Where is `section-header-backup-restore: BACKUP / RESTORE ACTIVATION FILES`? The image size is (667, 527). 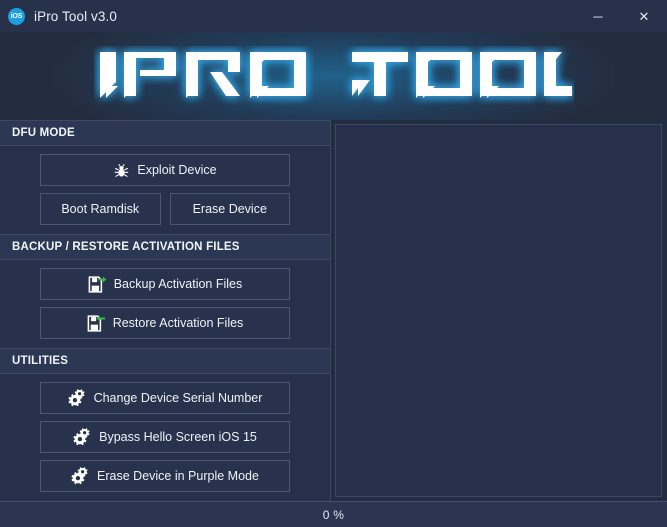 section-header-backup-restore: BACKUP / RESTORE ACTIVATION FILES is located at coordinates (165, 247).